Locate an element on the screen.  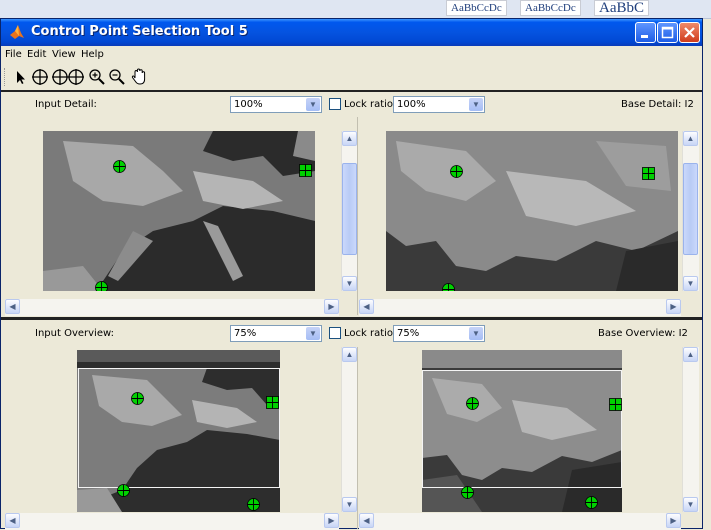
input-detail-hscrollbar: ◀ ▶ is located at coordinates (172, 307).